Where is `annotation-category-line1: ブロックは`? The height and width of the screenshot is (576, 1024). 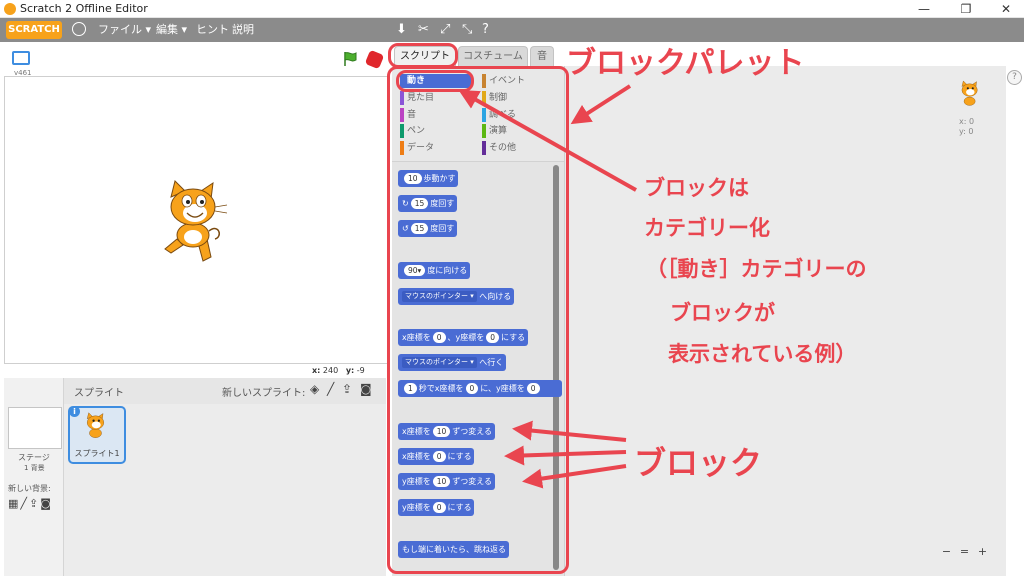
annotation-category-line1: ブロックは is located at coordinates (696, 188).